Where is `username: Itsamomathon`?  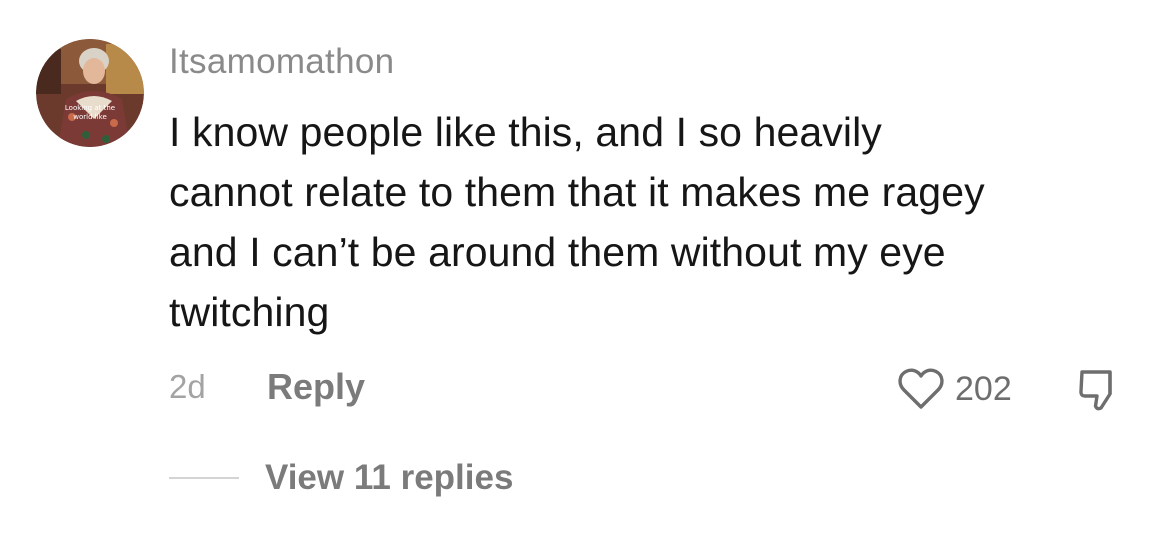 username: Itsamomathon is located at coordinates (281, 62).